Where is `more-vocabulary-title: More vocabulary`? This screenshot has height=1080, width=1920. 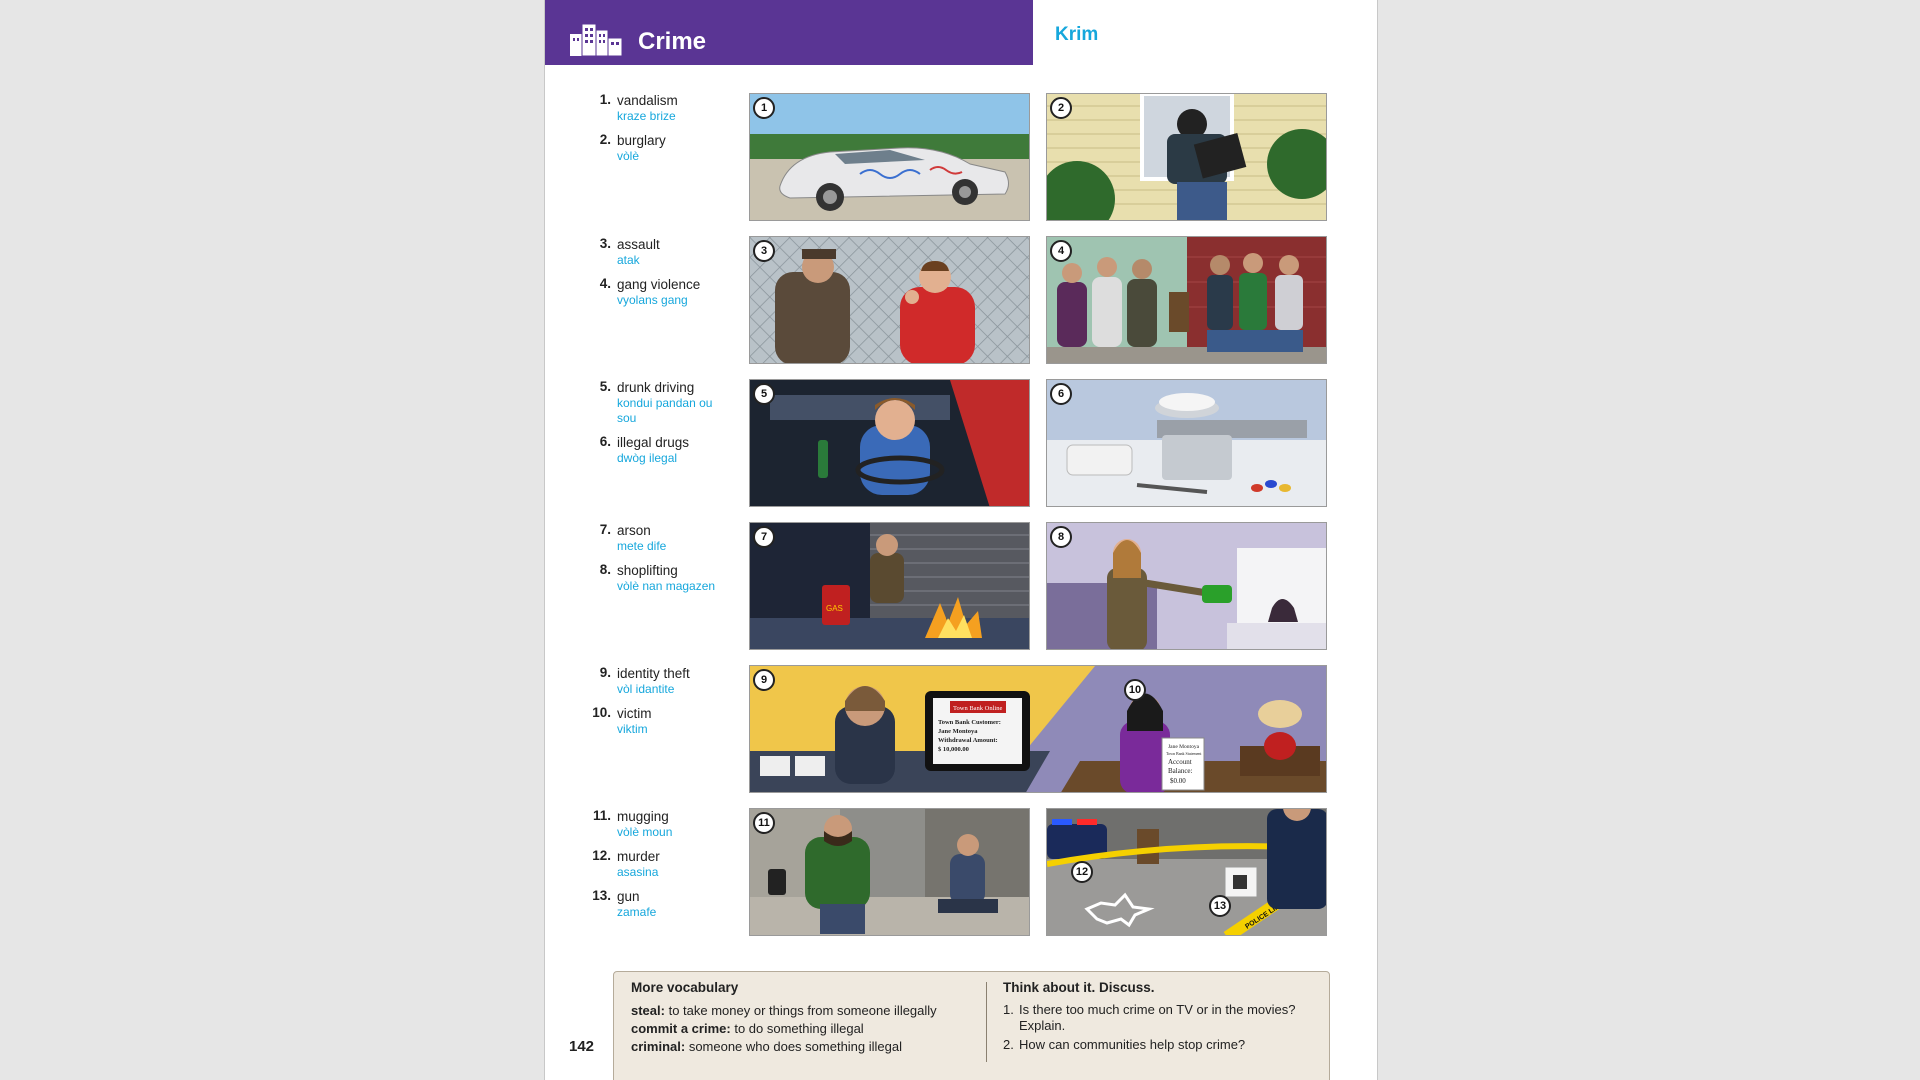
more-vocabulary-title: More vocabulary is located at coordinates (685, 987).